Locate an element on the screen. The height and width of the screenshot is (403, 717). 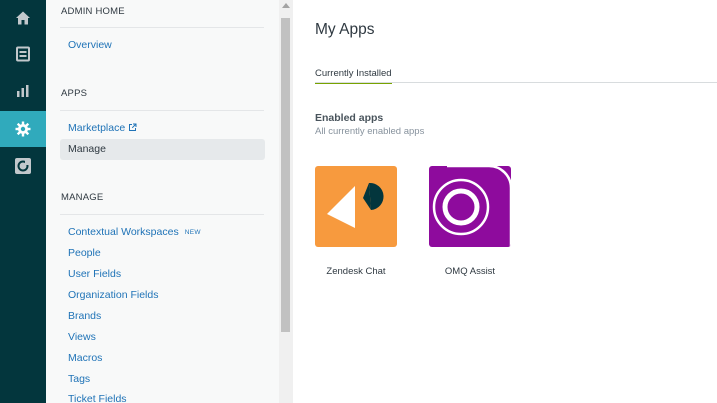
admin-gear-icon is located at coordinates (23, 129).